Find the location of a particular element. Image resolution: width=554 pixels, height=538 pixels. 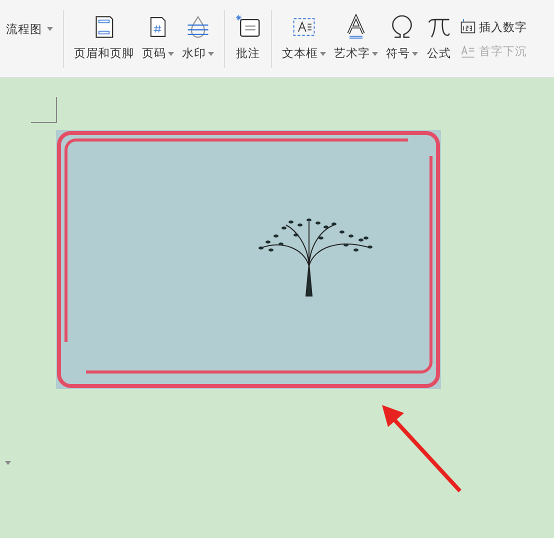

ribbon-button: 符号 is located at coordinates (402, 33).